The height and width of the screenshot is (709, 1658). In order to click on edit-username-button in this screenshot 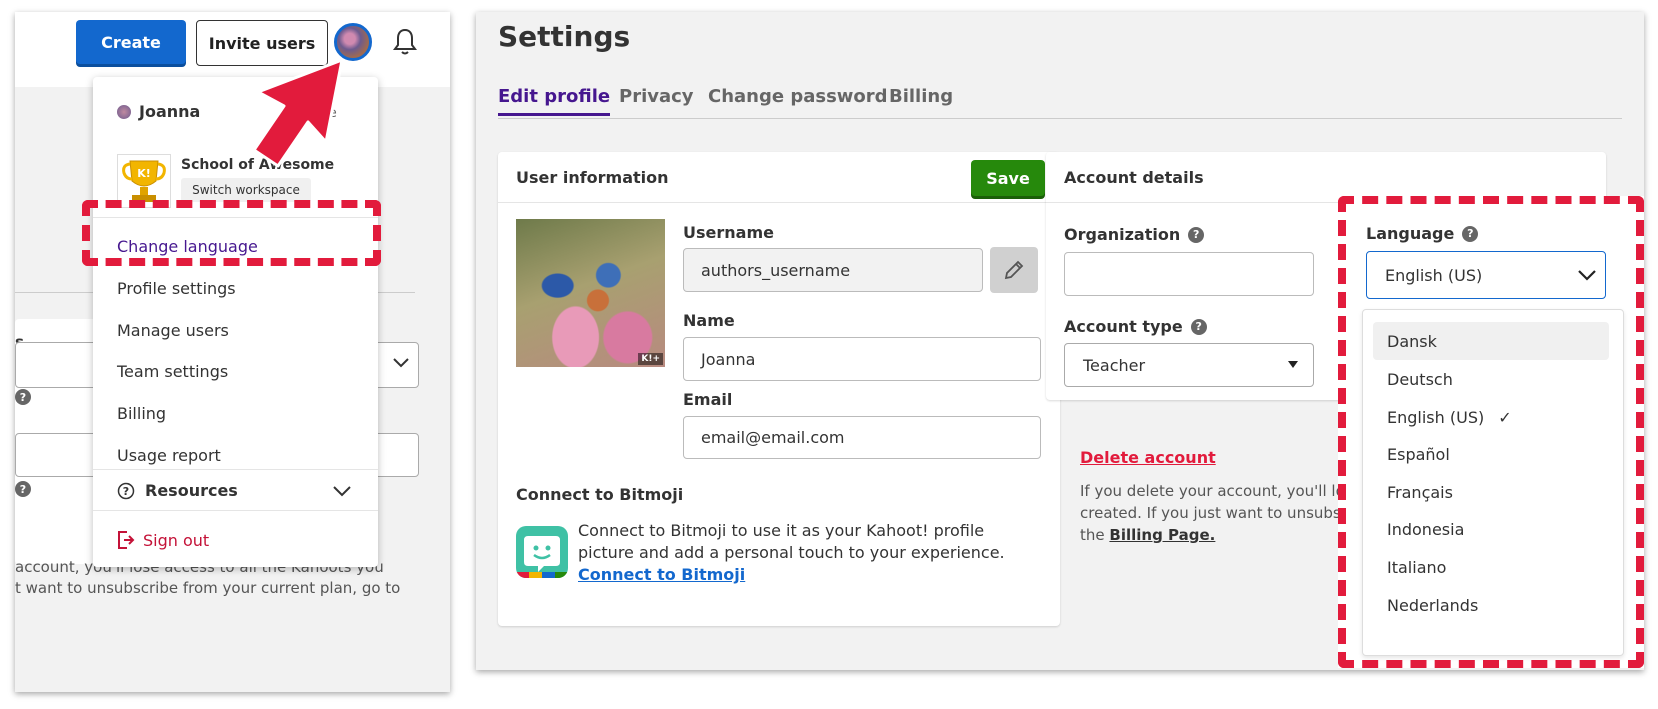, I will do `click(1014, 270)`.